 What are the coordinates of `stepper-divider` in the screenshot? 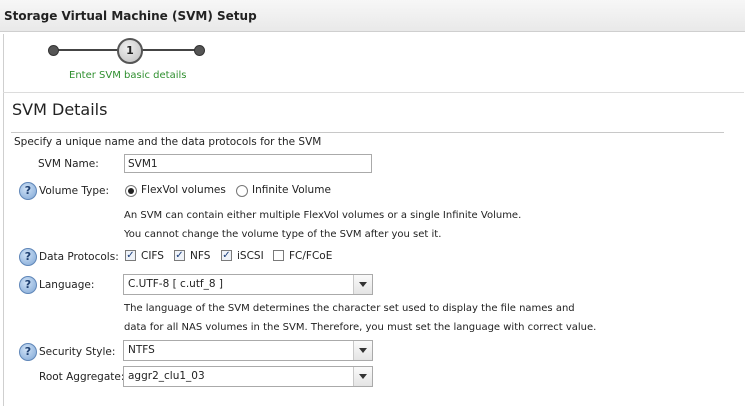 It's located at (373, 92).